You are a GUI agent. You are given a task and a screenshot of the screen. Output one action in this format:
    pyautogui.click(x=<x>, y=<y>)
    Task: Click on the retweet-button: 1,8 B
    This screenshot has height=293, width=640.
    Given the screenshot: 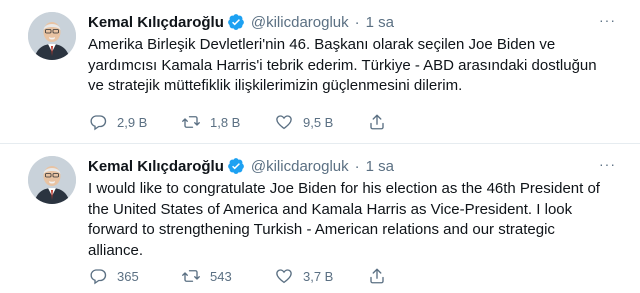 What is the action you would take?
    pyautogui.click(x=227, y=122)
    